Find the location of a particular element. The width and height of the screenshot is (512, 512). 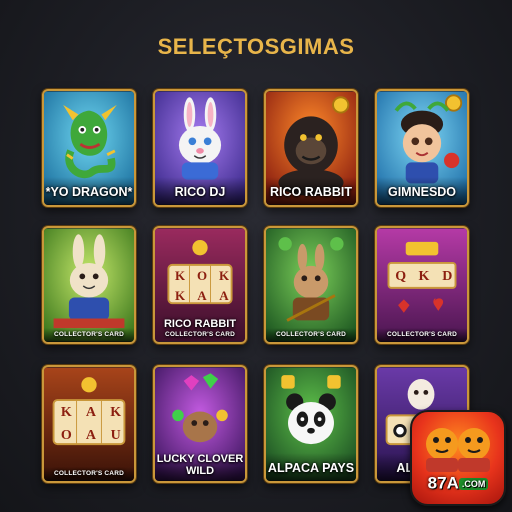

game-title: GIMNESDO is located at coordinates (422, 191).